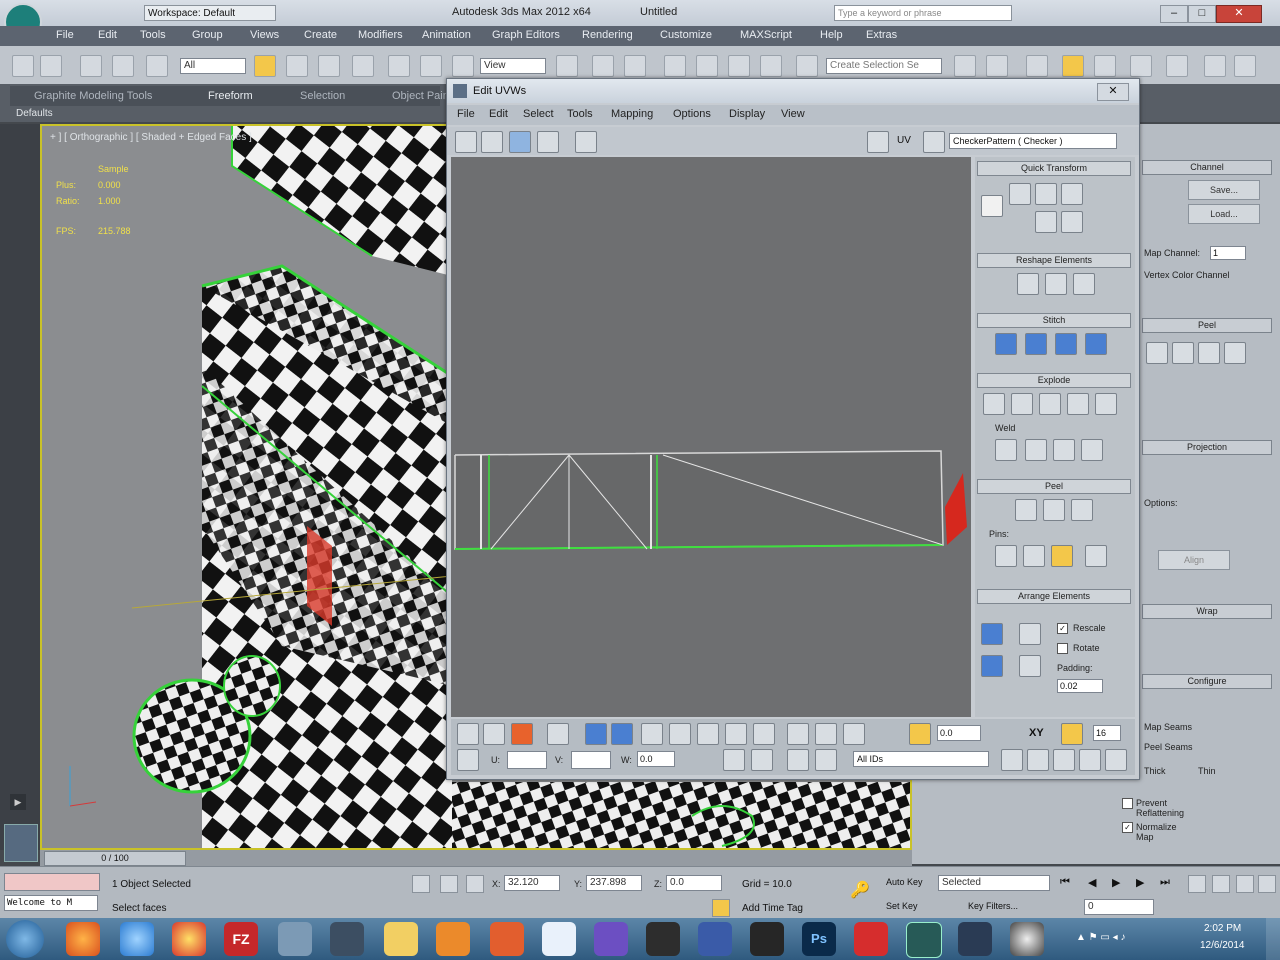  What do you see at coordinates (798, 734) in the screenshot?
I see `paint-select-icon` at bounding box center [798, 734].